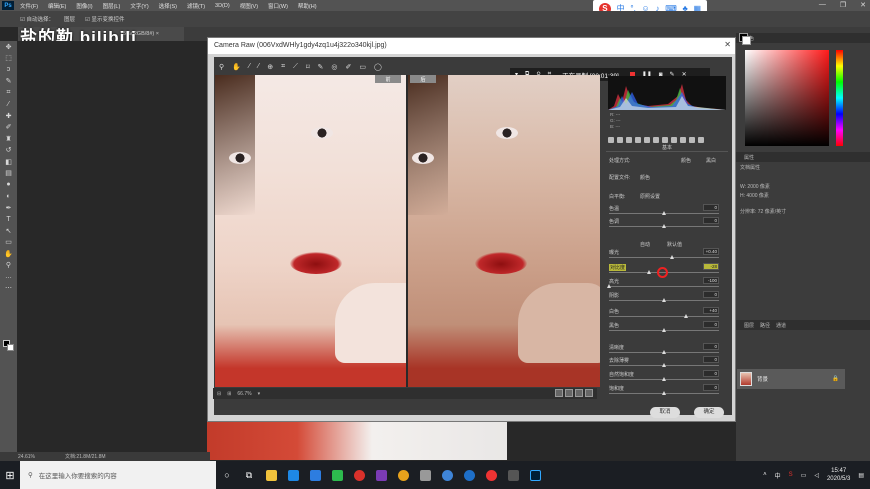 The width and height of the screenshot is (870, 489). Describe the element at coordinates (611, 139) in the screenshot. I see `basic-panel-icon` at that location.